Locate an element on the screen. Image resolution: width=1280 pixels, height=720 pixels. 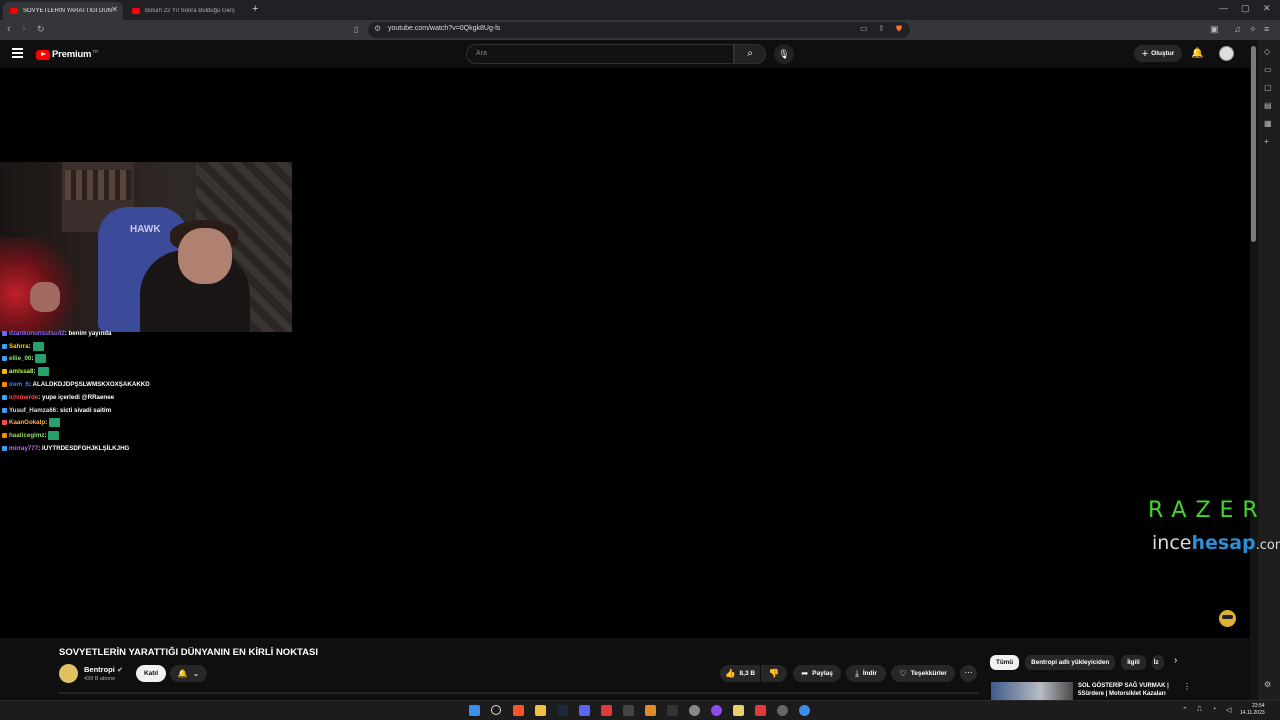
playlist-icon: ▤ is located at coordinates (1268, 105).